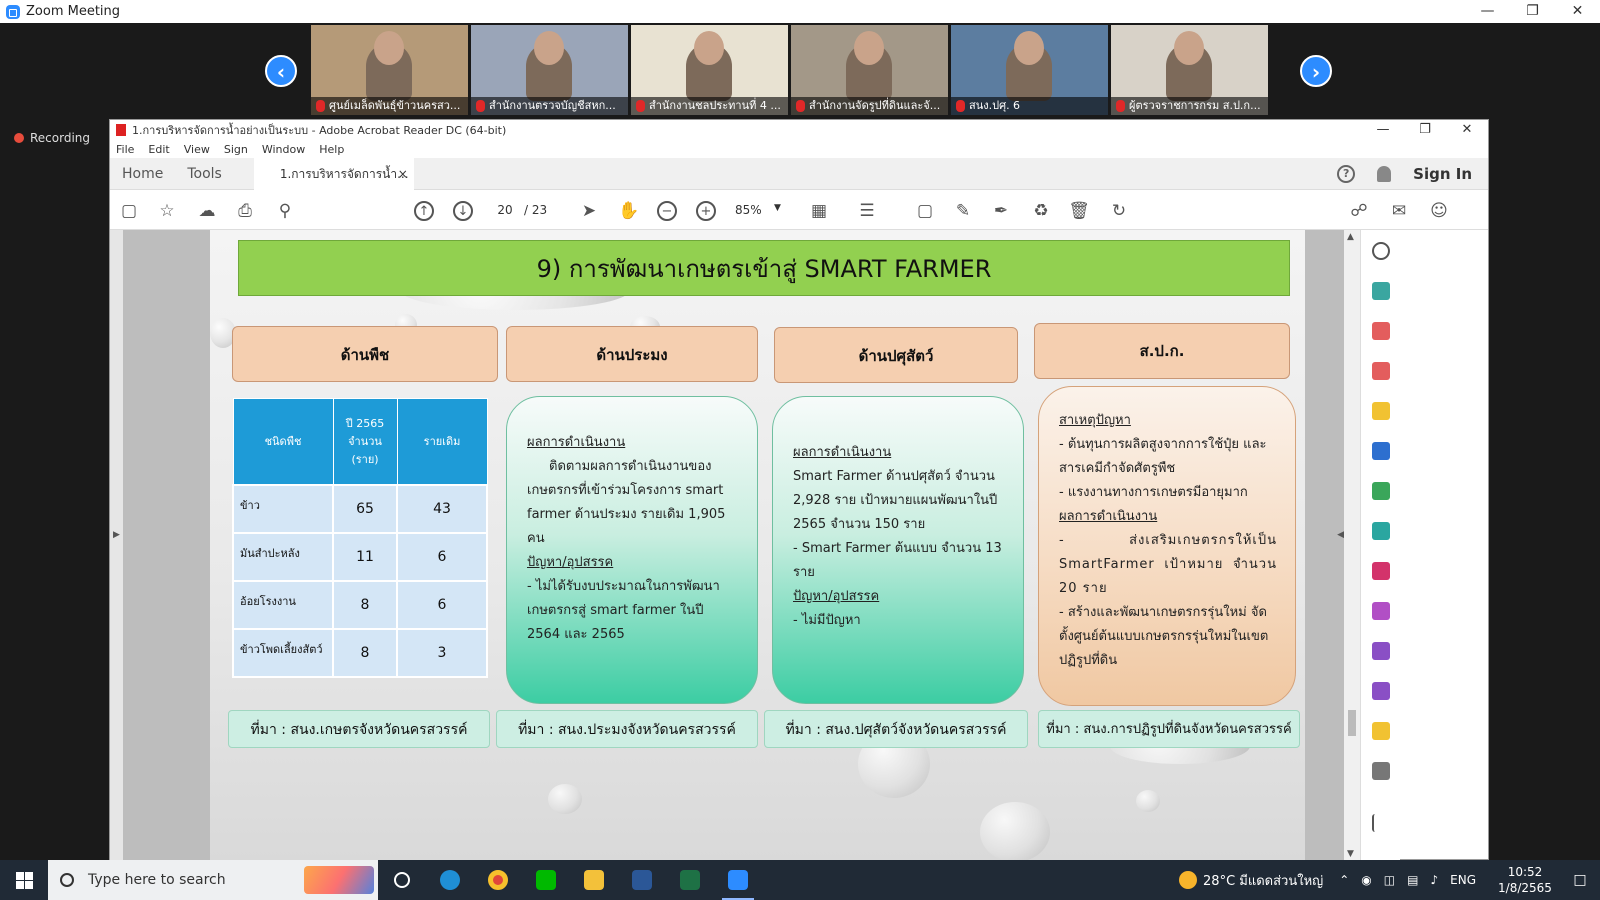 Image resolution: width=1600 pixels, height=900 pixels. I want to click on tools-side-panel, so click(1380, 545).